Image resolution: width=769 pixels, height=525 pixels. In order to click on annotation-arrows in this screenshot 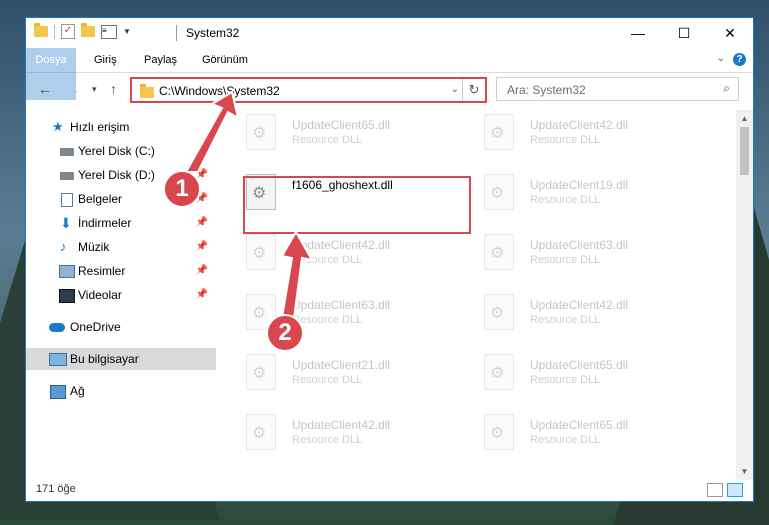, I will do `click(249, 204)`.